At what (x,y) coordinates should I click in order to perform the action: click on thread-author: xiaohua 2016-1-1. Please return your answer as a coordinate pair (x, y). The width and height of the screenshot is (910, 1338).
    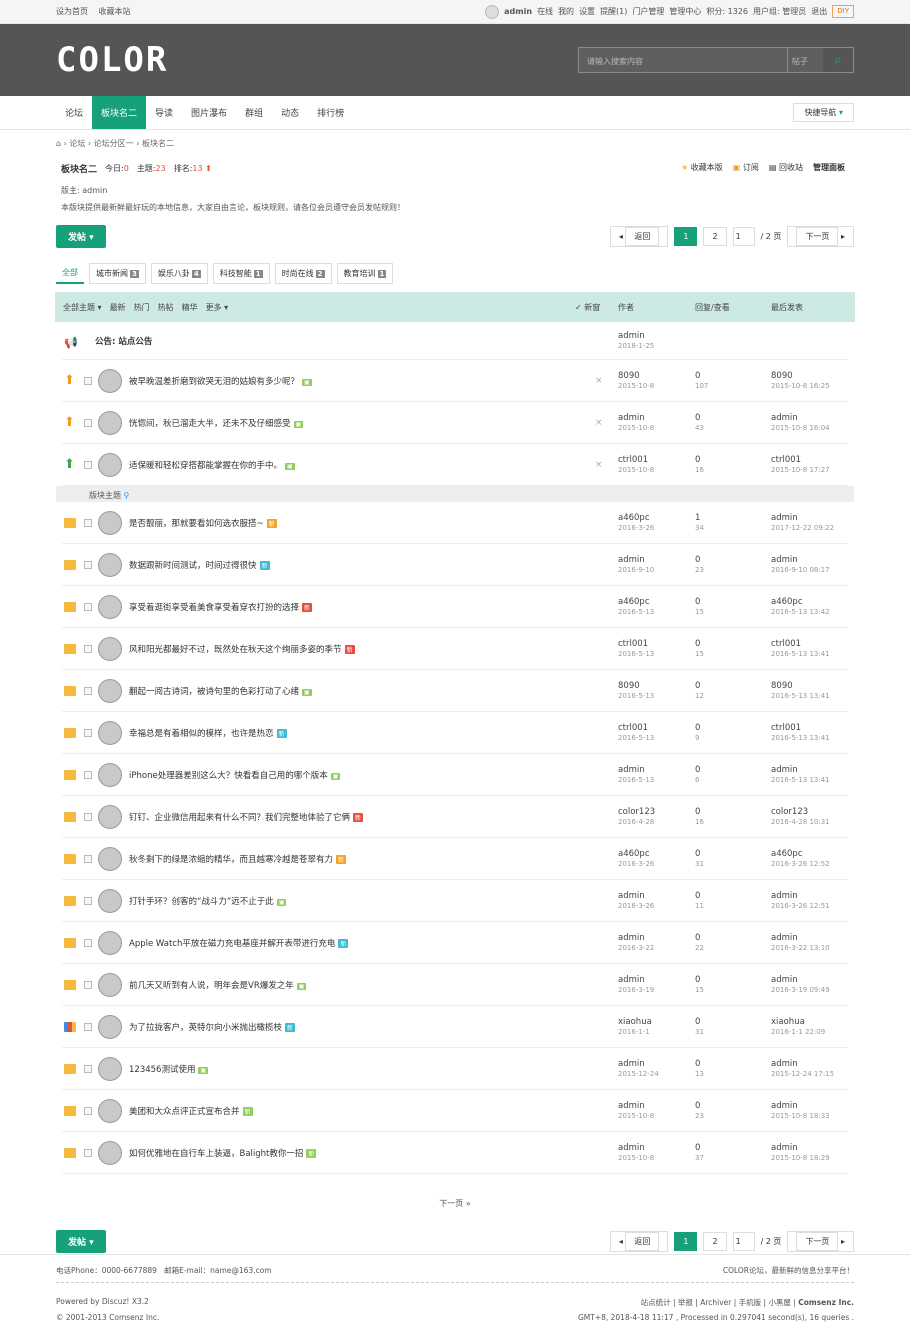
    Looking at the image, I should click on (635, 1027).